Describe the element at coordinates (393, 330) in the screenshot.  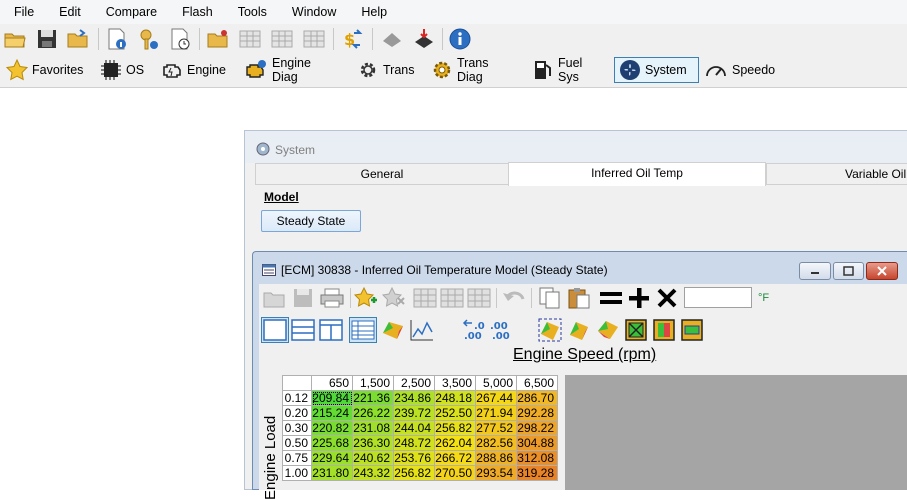
I see `3d-view-icon` at that location.